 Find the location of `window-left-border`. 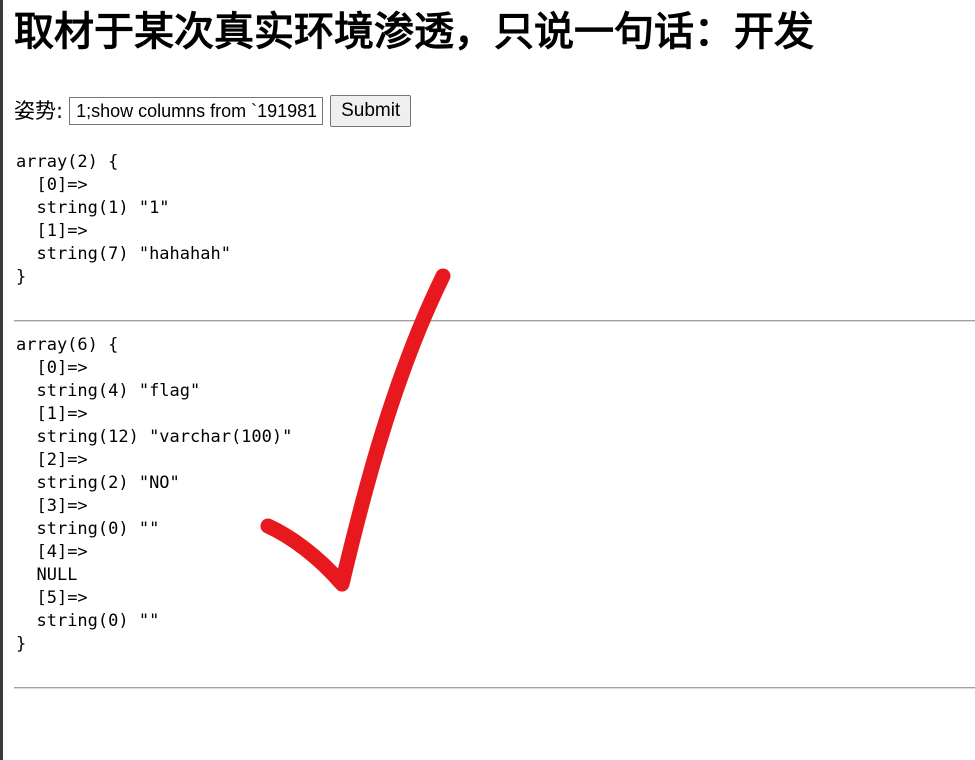

window-left-border is located at coordinates (1, 380).